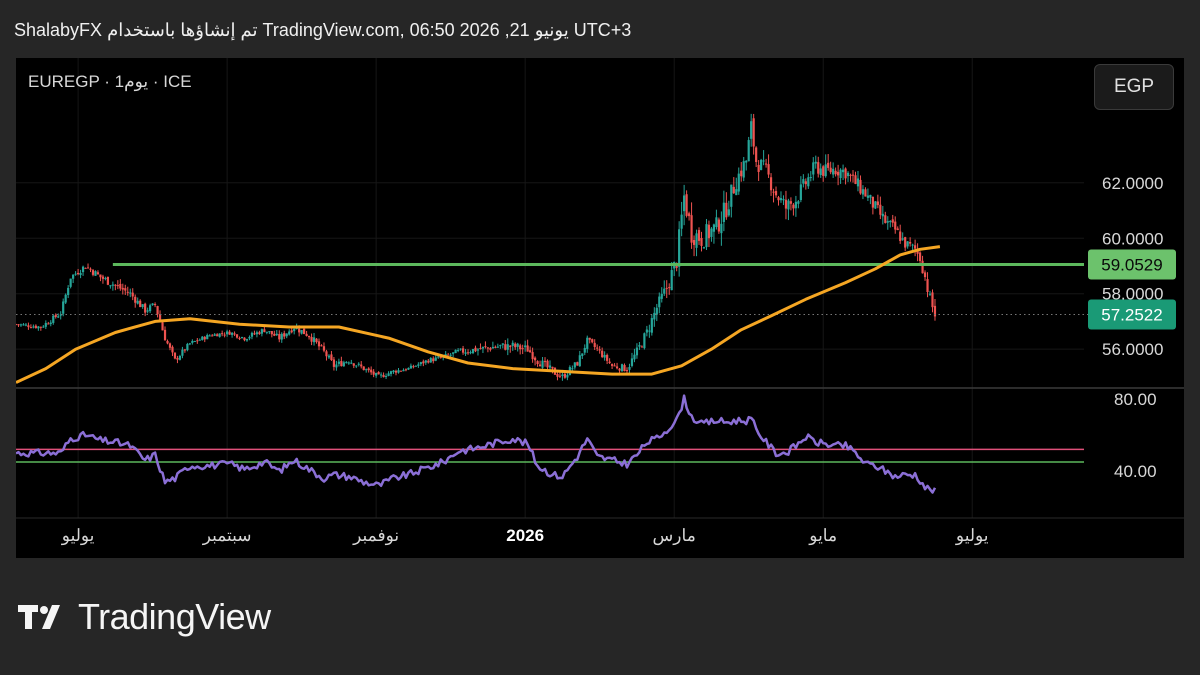 The image size is (1200, 675). I want to click on rsi-layer, so click(550, 444).